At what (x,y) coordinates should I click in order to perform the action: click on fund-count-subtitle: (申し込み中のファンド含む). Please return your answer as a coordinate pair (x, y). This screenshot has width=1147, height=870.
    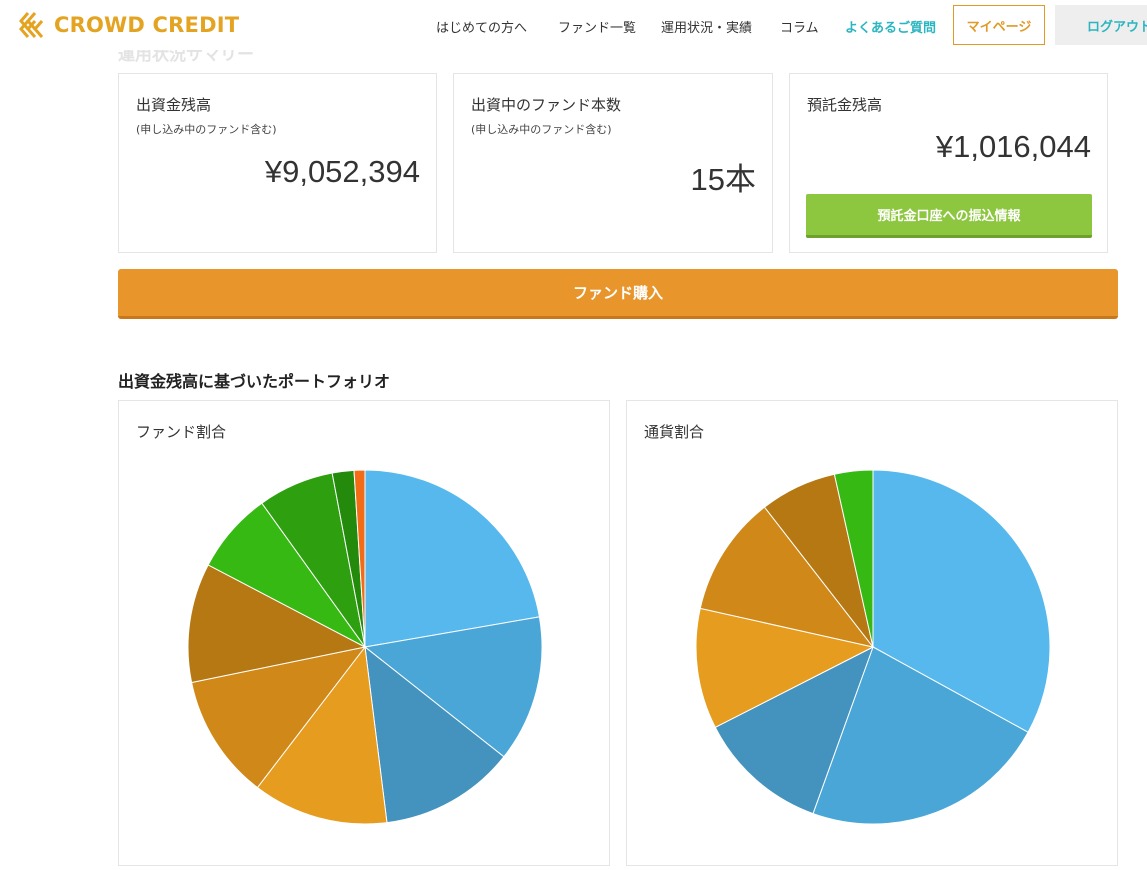
    Looking at the image, I should click on (541, 129).